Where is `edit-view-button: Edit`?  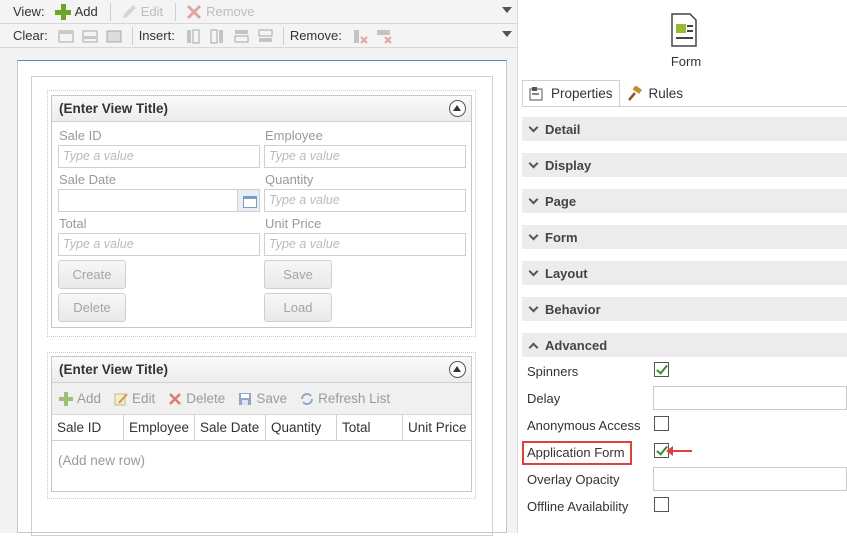 edit-view-button: Edit is located at coordinates (140, 12).